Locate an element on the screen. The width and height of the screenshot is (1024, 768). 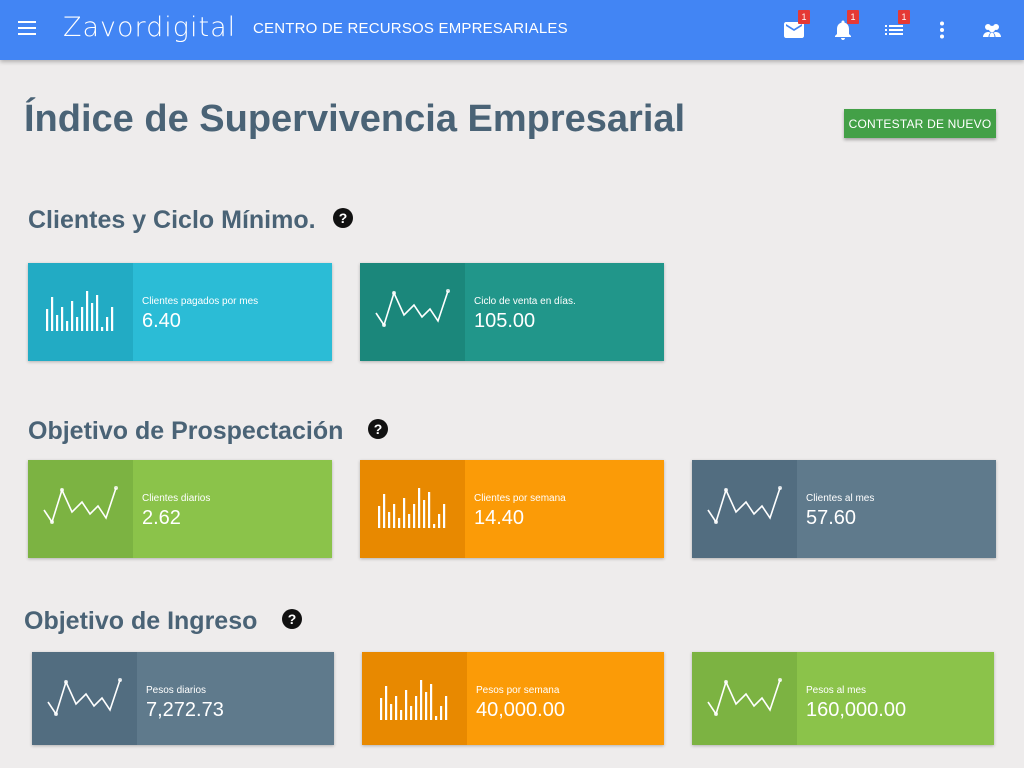
metric-value: 160,000.00 is located at coordinates (856, 710).